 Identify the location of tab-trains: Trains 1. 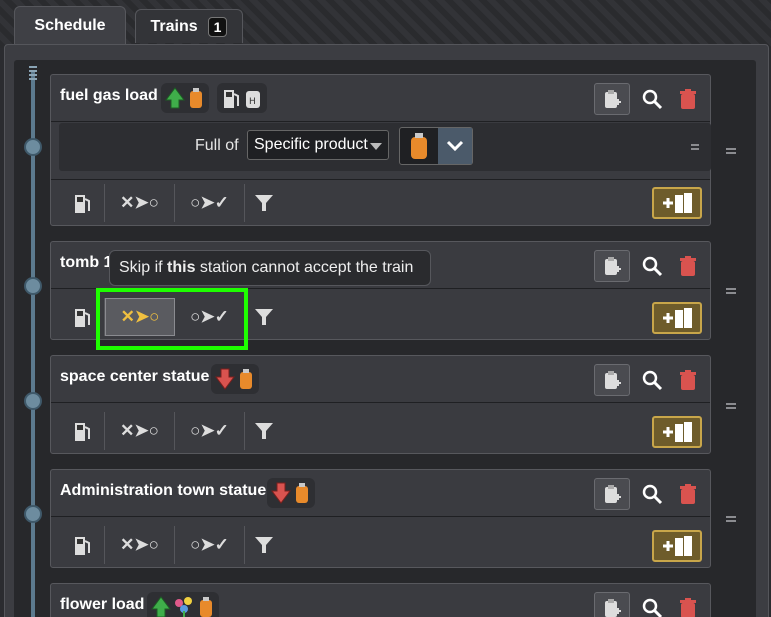
(189, 26).